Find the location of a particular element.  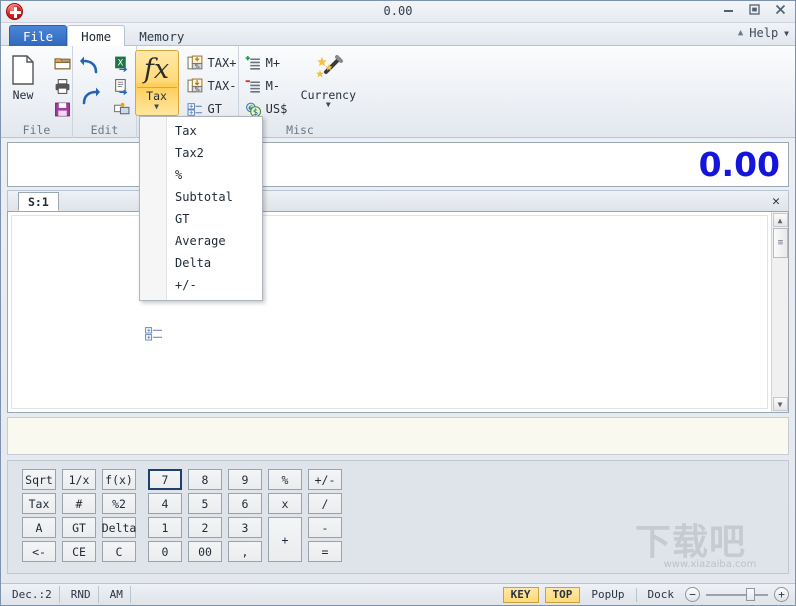

calculator-display: 0.00 is located at coordinates (398, 164).